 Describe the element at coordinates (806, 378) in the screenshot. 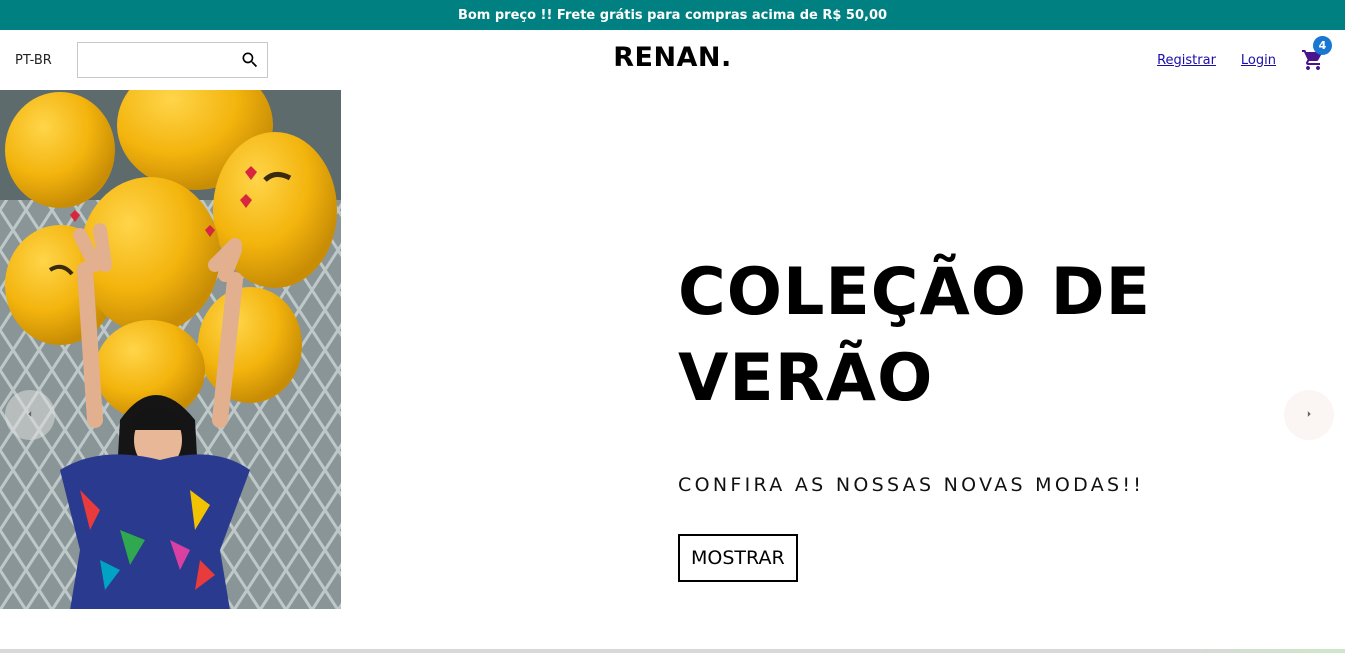

I see `hero-title-line2: VERÃO` at that location.